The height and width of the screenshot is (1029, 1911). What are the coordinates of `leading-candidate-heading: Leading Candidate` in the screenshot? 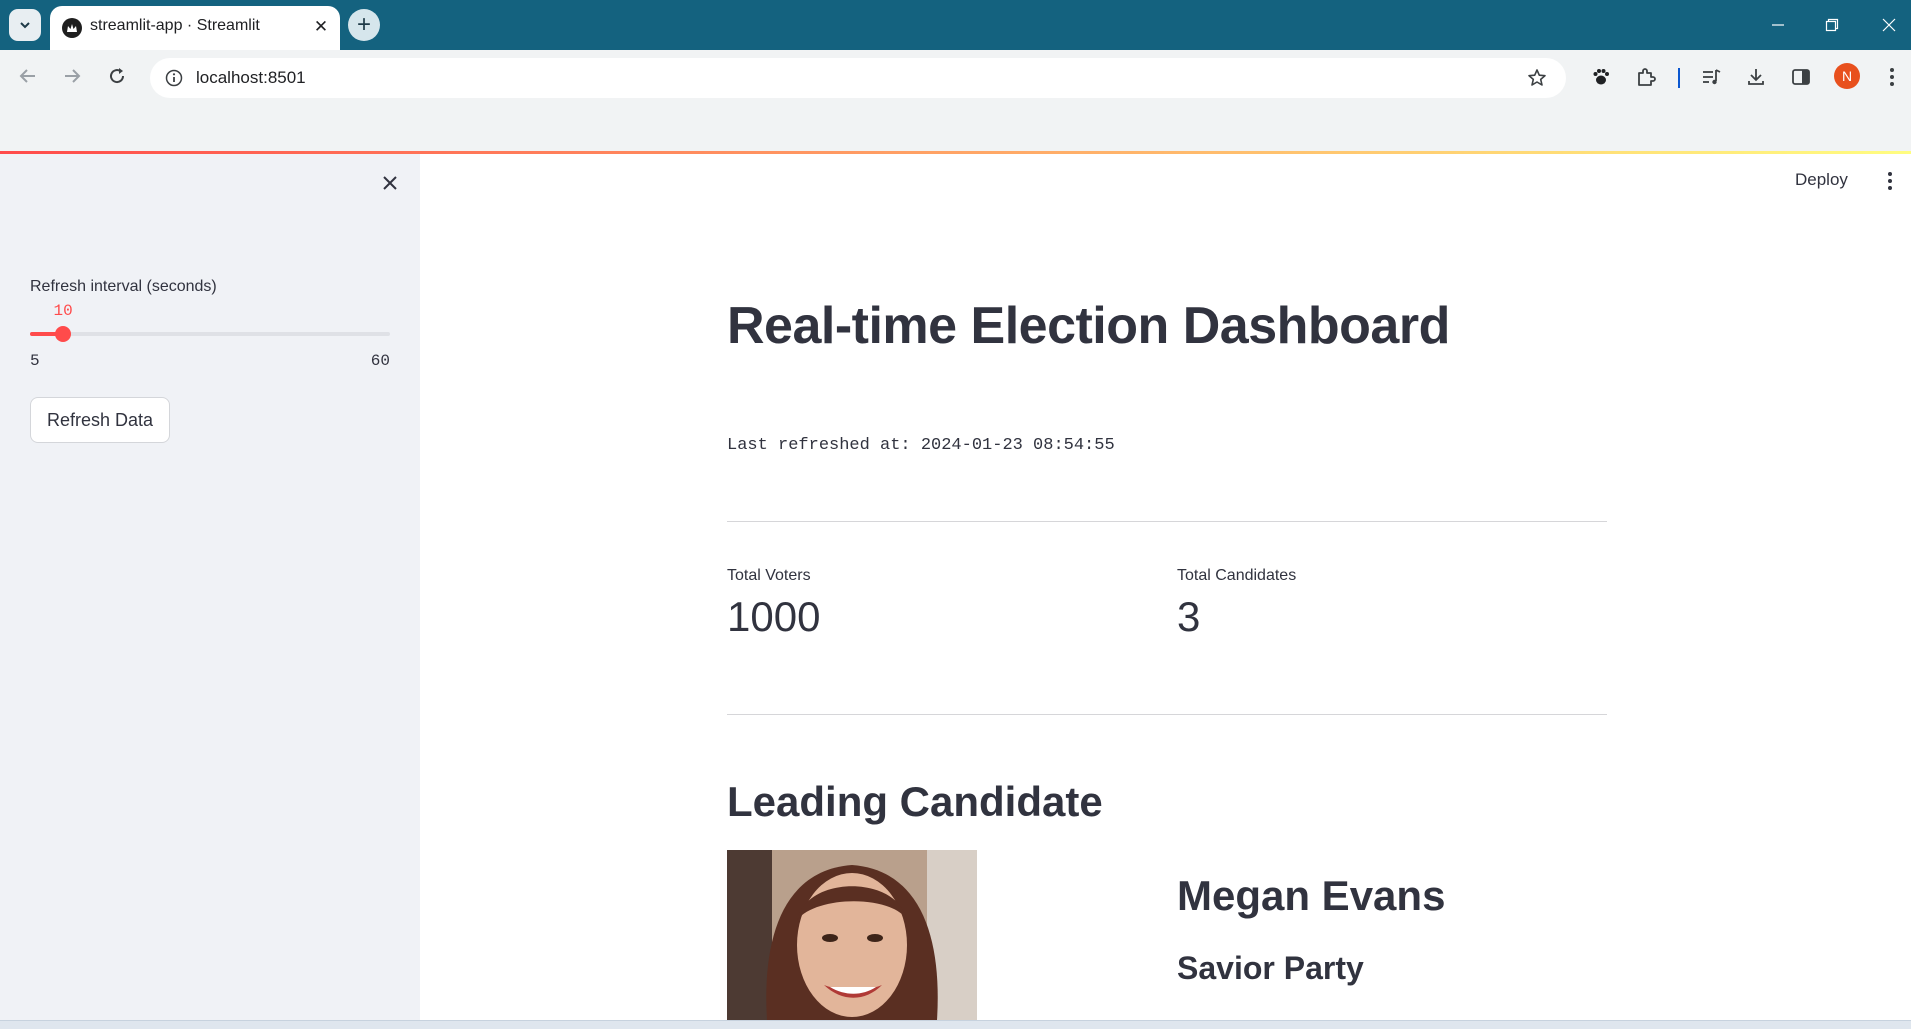 It's located at (915, 801).